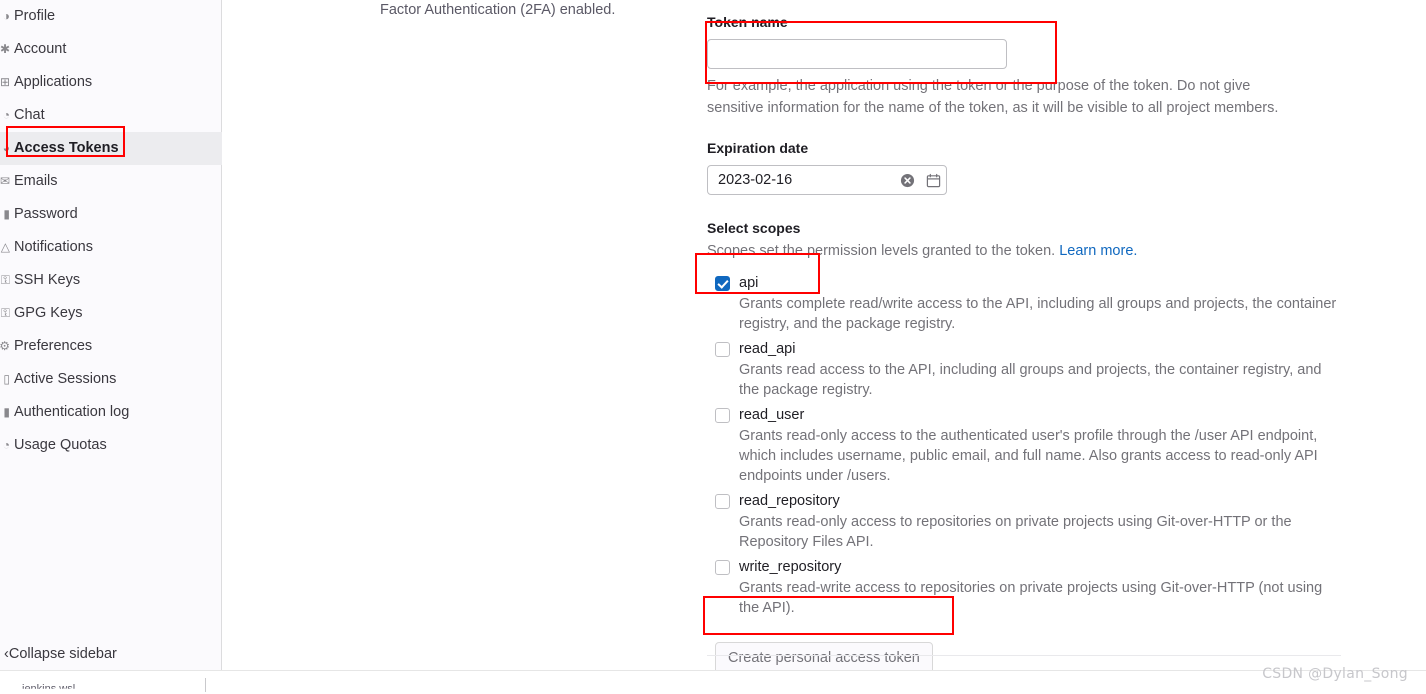 This screenshot has width=1426, height=694. I want to click on sidebar-item-label: Access Tokens, so click(66, 148).